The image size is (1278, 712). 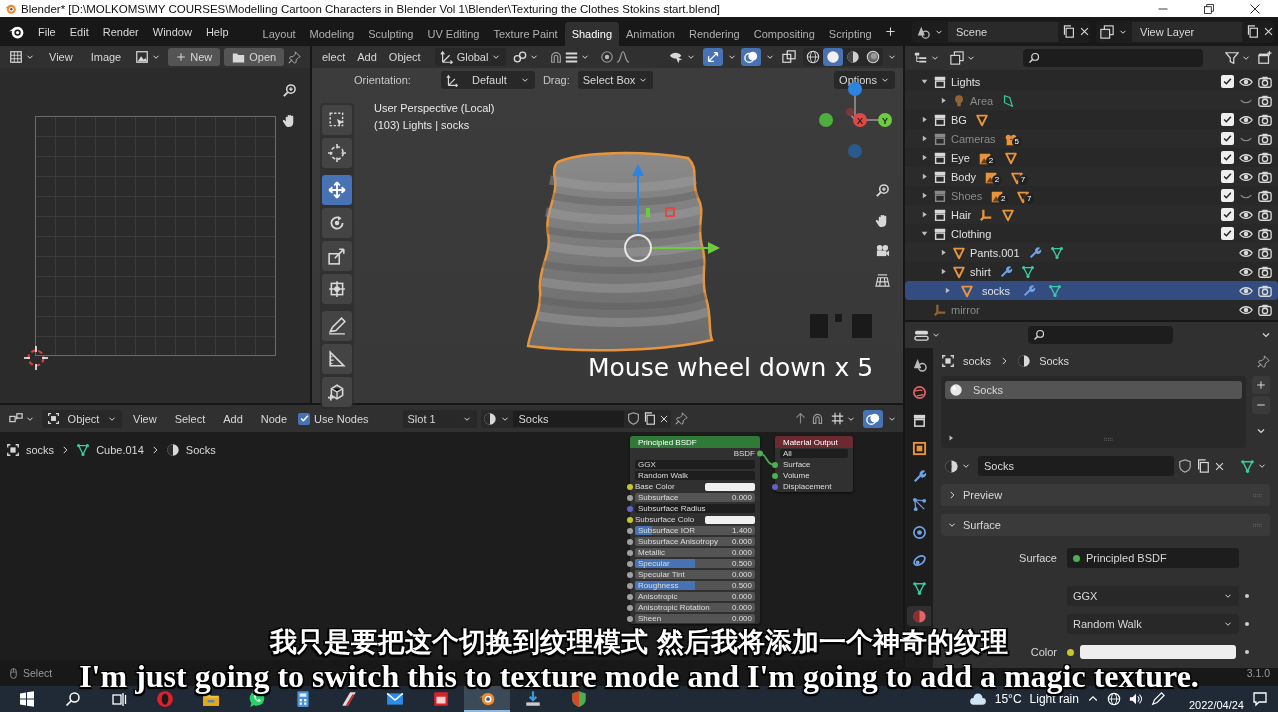 What do you see at coordinates (814, 442) in the screenshot?
I see `node-title: Material Output` at bounding box center [814, 442].